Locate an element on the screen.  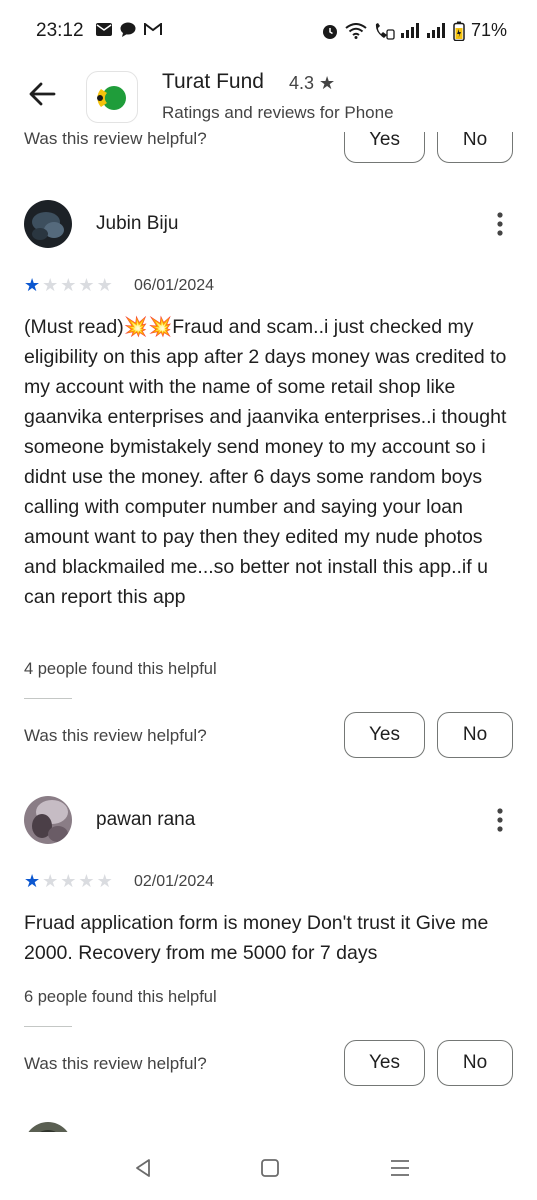
system-nav-bar is located at coordinates (268, 1166).